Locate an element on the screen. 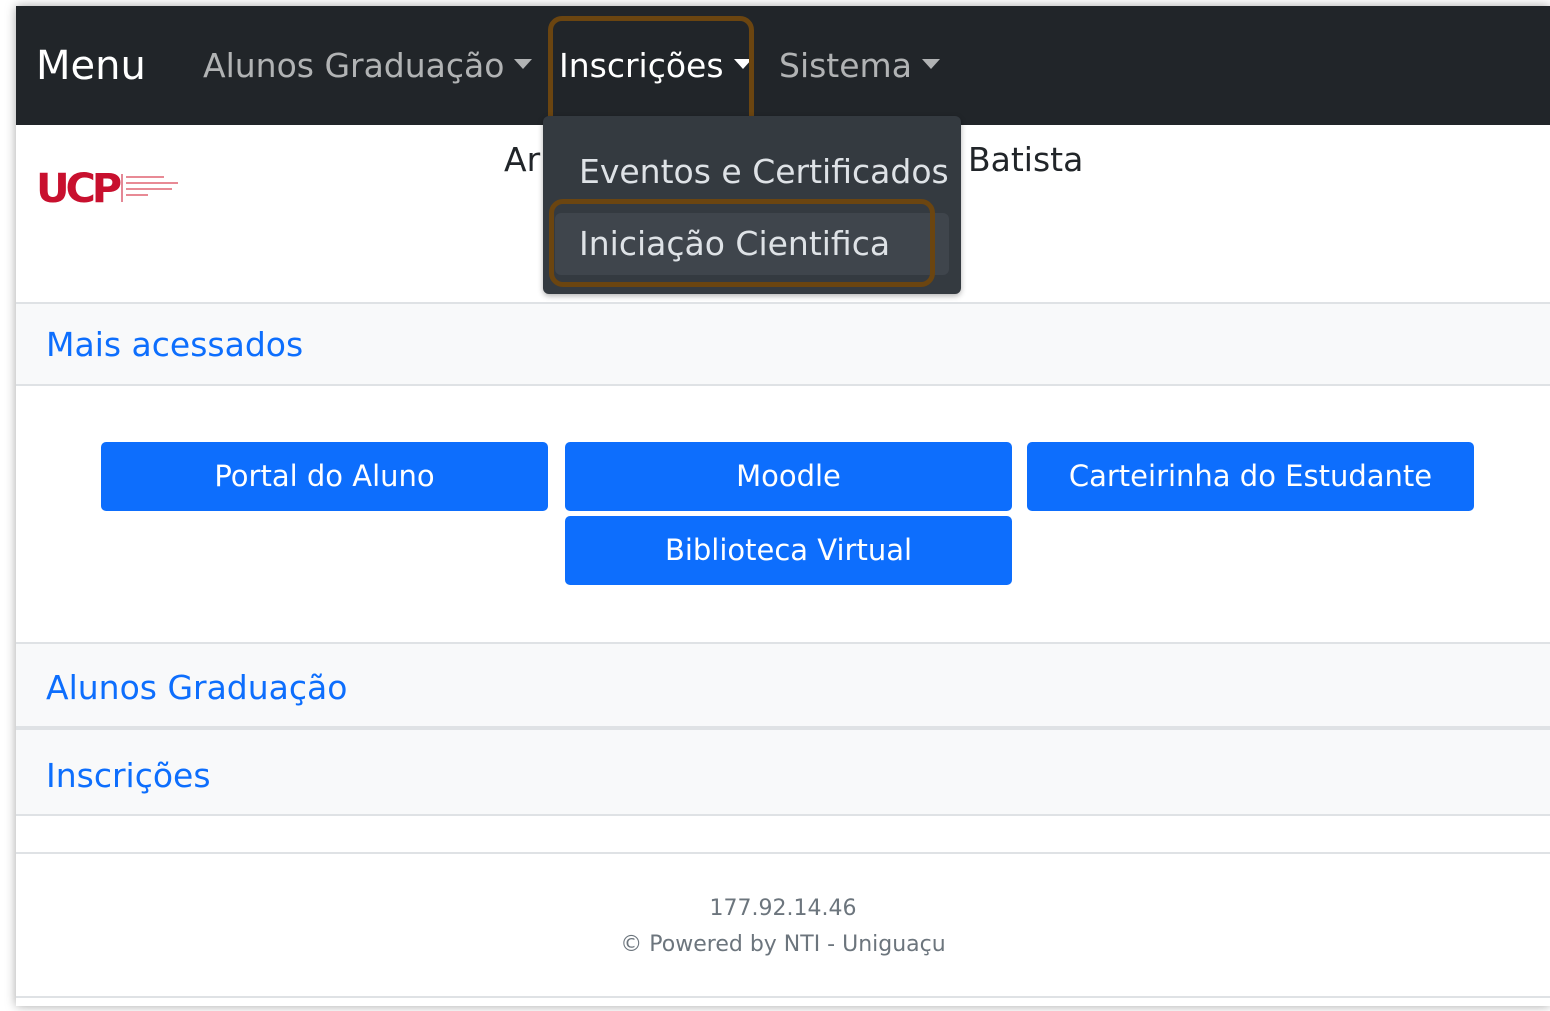  footer-bottom-line is located at coordinates (783, 997).